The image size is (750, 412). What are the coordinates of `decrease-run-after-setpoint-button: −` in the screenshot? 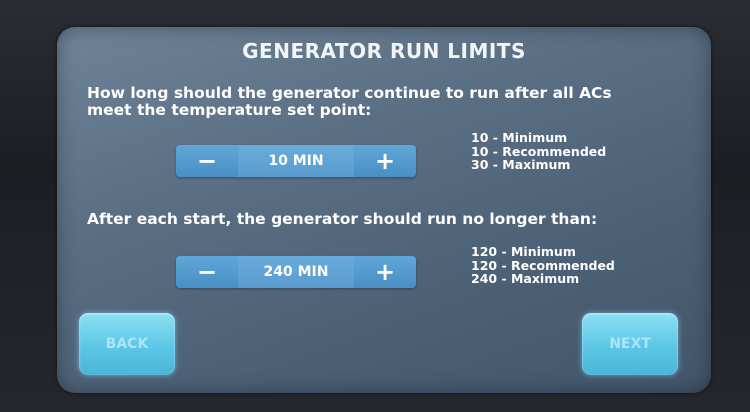 It's located at (207, 161).